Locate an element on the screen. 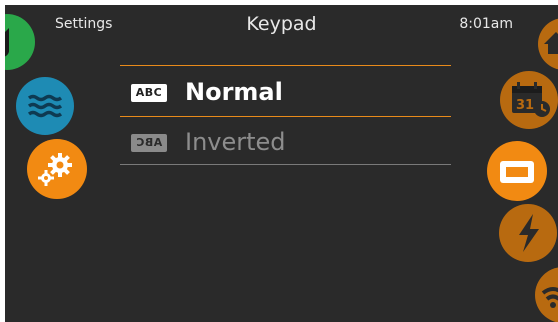 The width and height of the screenshot is (558, 322). abc-inverted-icon: ABC is located at coordinates (149, 143).